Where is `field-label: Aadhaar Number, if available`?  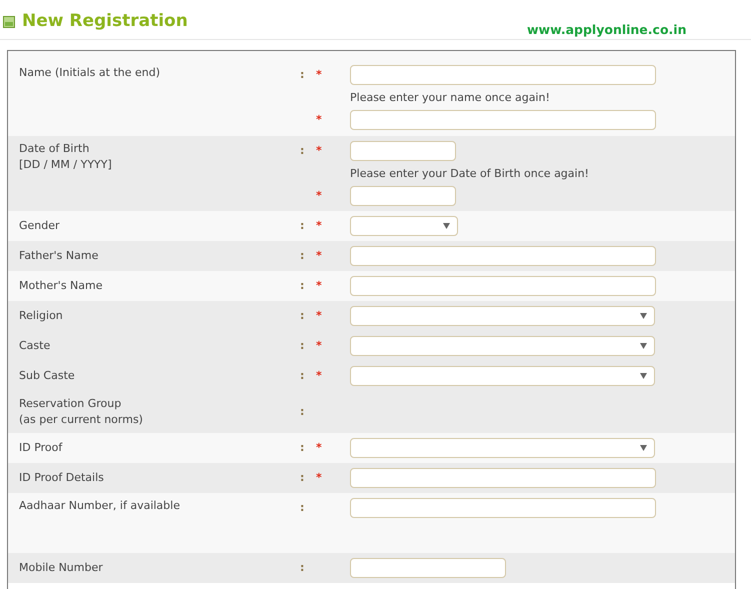
field-label: Aadhaar Number, if available is located at coordinates (100, 506).